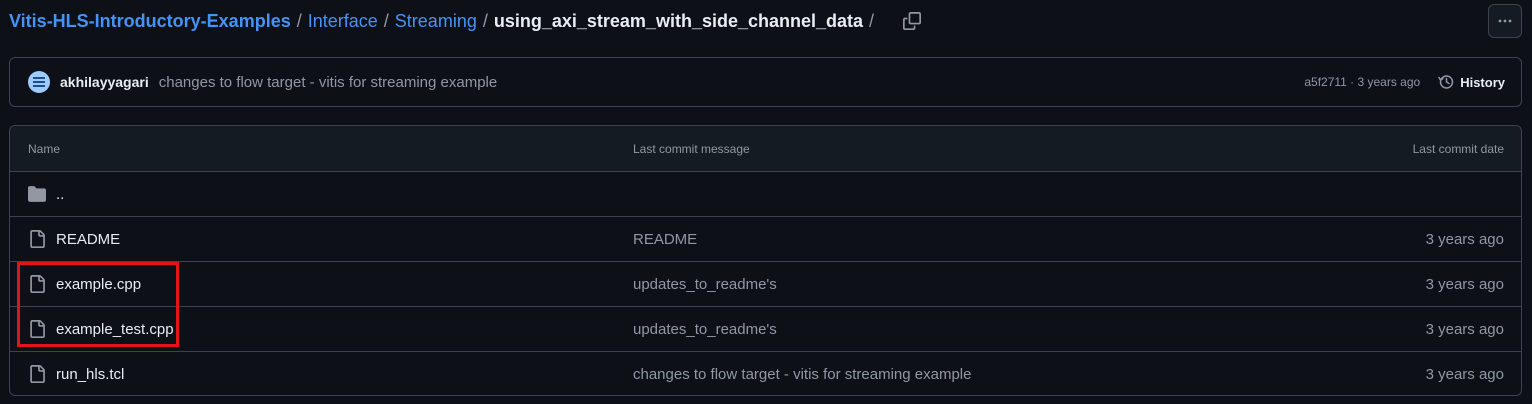 The image size is (1532, 404). Describe the element at coordinates (678, 20) in the screenshot. I see `breadcrumb-current-folder: using_axi_stream_with_side_channel_data` at that location.